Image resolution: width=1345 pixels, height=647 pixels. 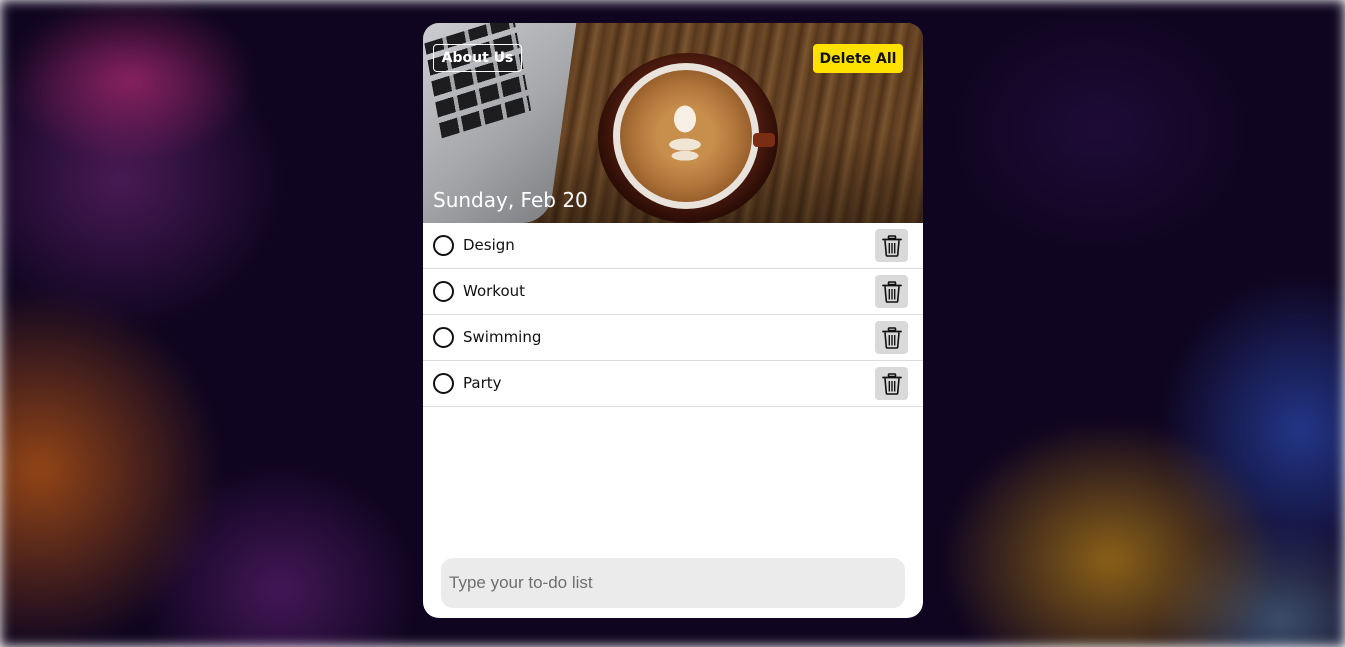 What do you see at coordinates (673, 246) in the screenshot?
I see `list-item: Design` at bounding box center [673, 246].